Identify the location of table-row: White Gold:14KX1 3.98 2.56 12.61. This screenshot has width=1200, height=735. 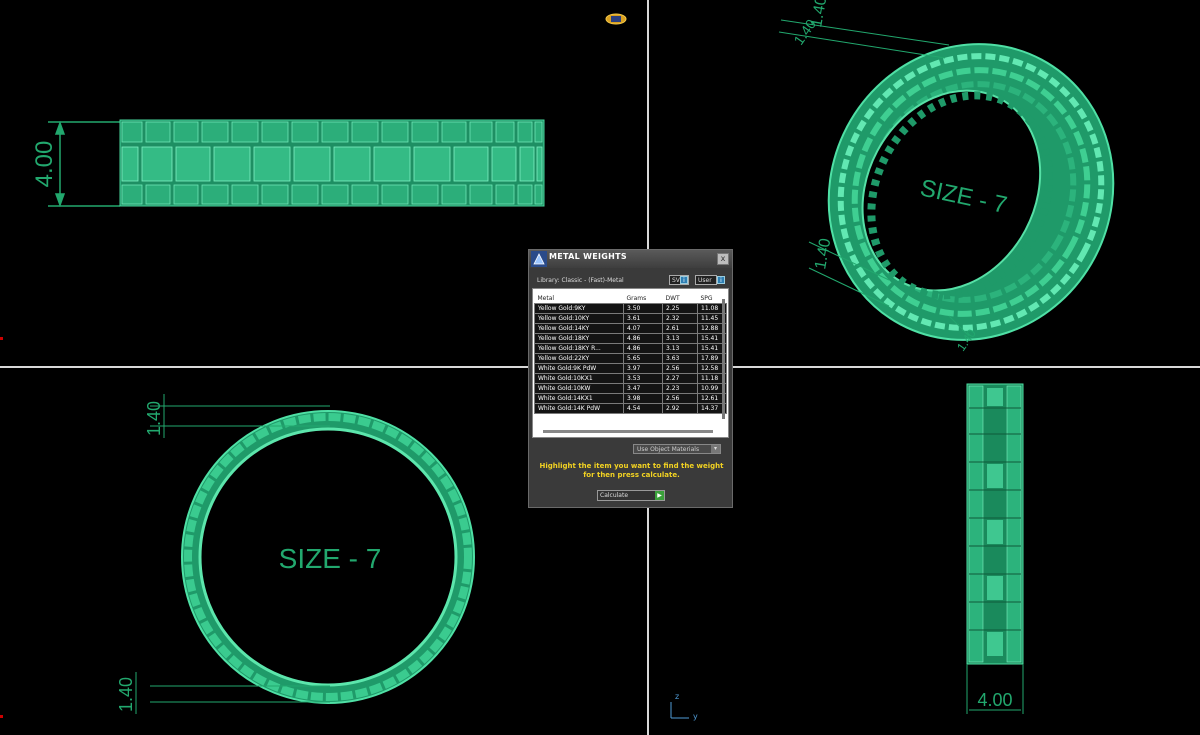
(630, 398).